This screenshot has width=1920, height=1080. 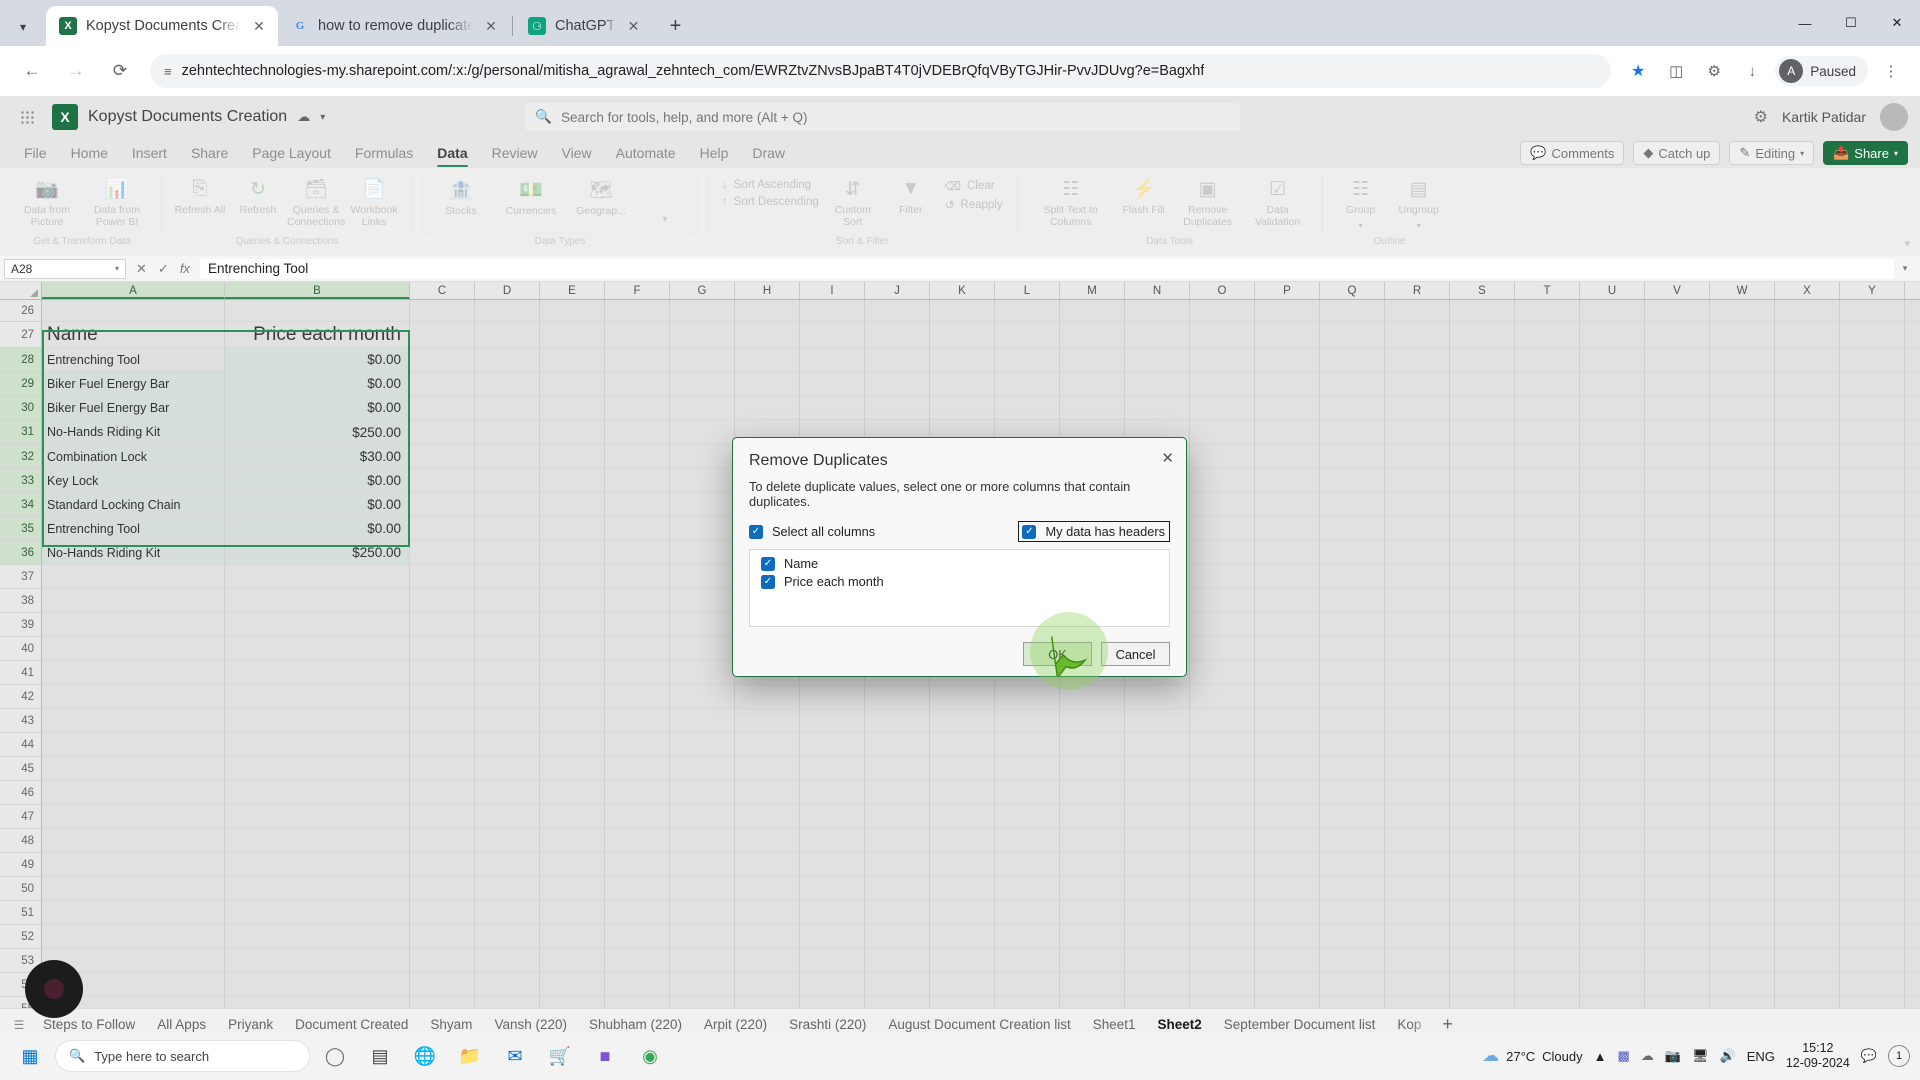 I want to click on close-icon: ✕, so click(x=259, y=26).